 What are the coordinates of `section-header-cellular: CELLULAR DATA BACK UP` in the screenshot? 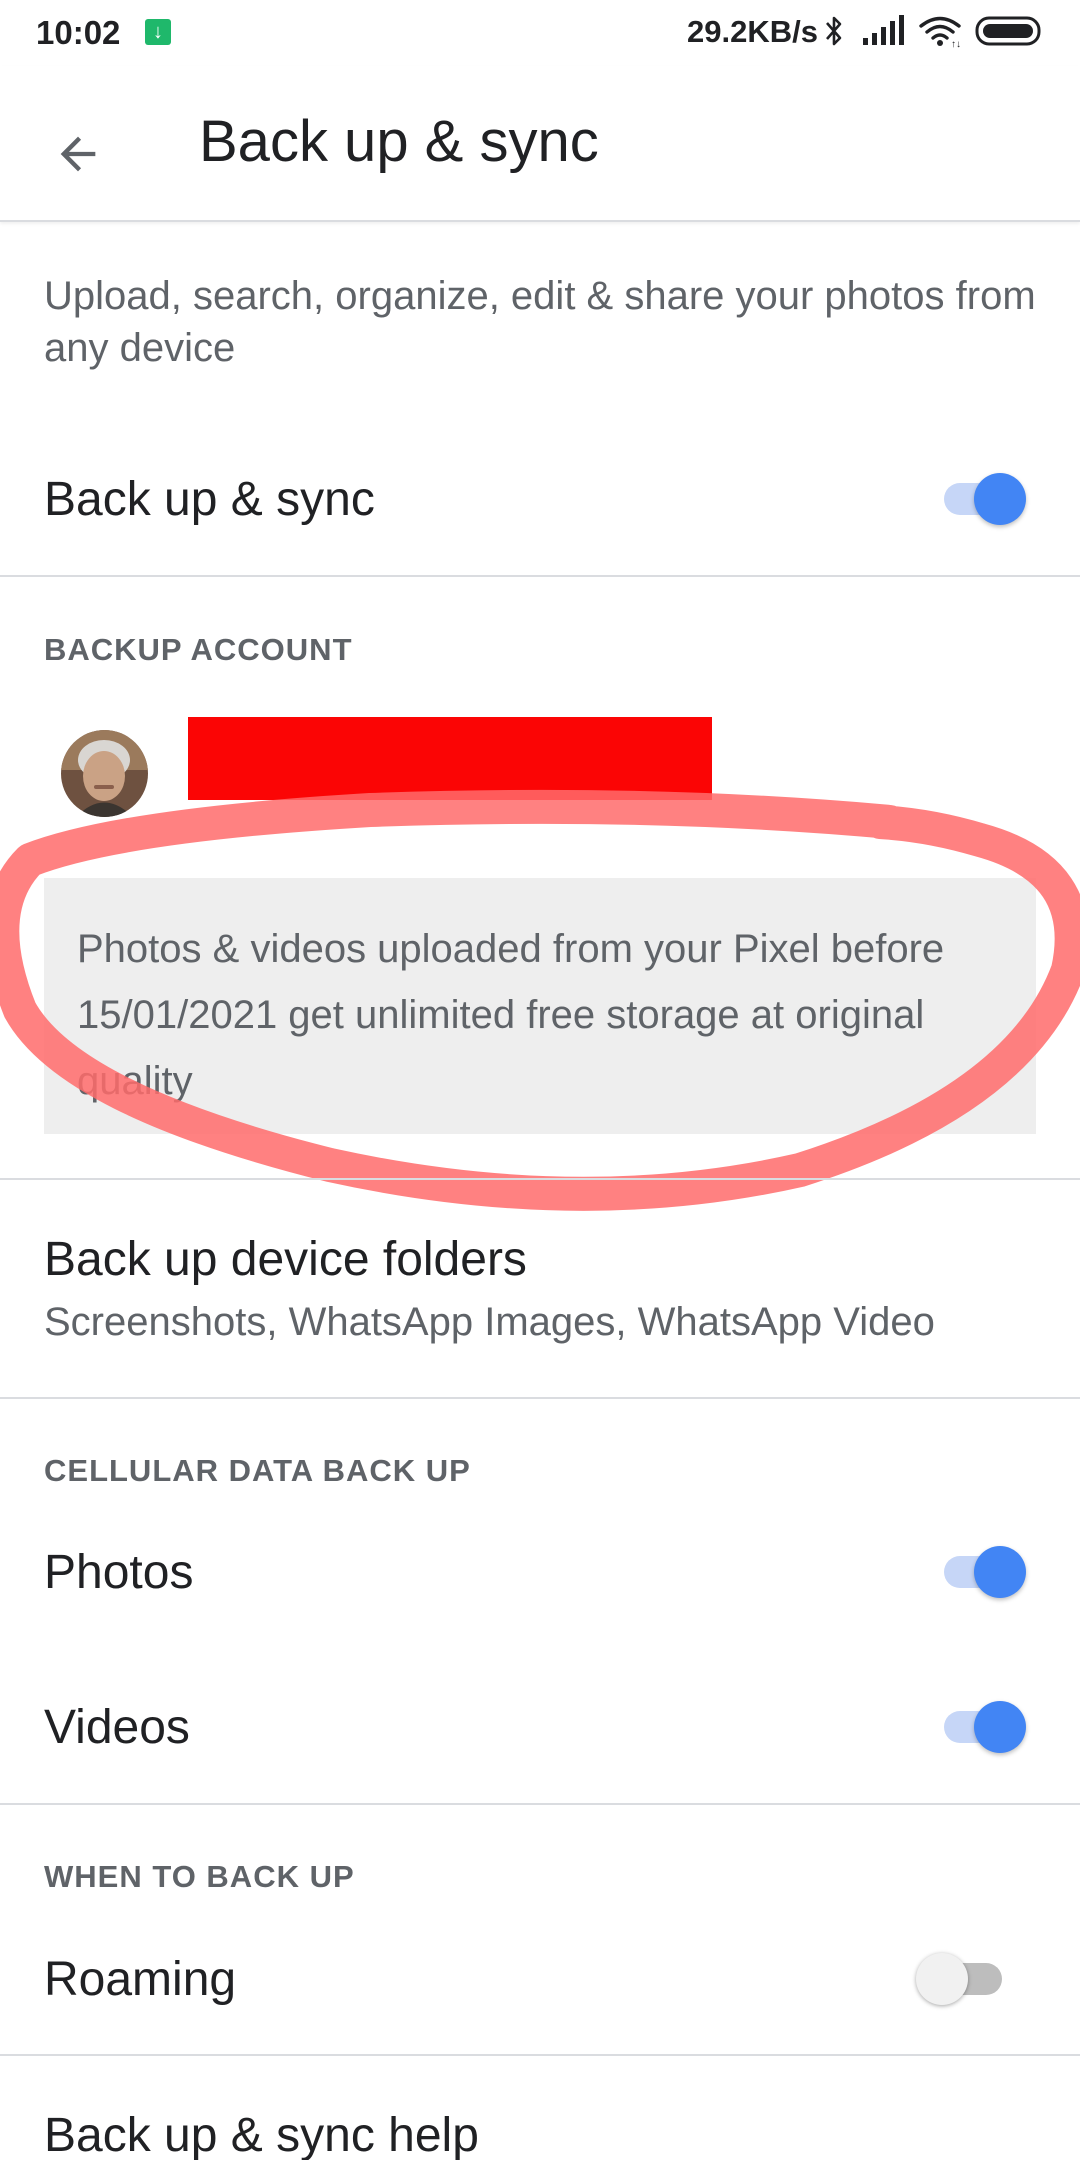 It's located at (257, 1470).